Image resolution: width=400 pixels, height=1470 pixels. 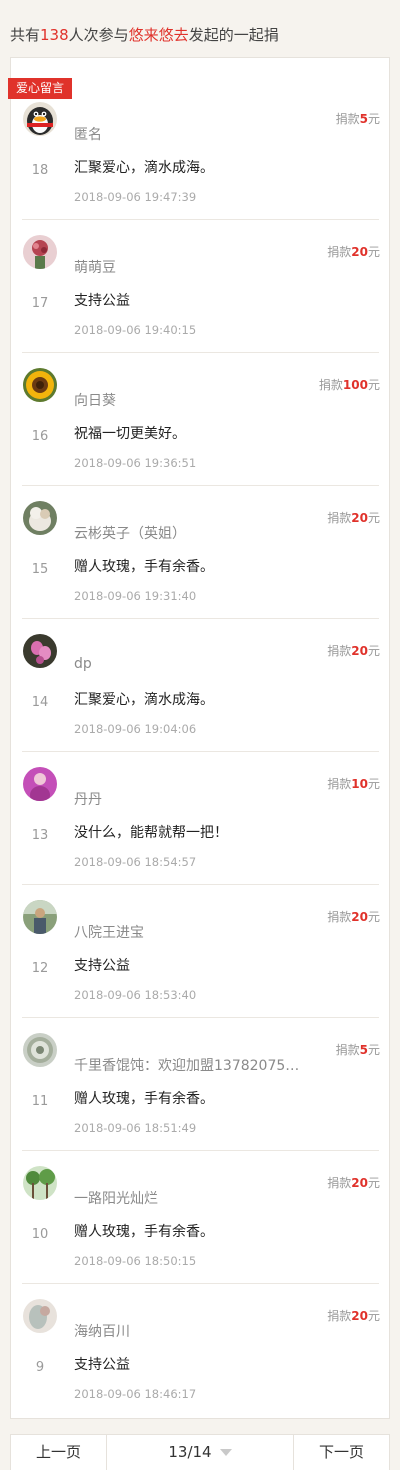 I want to click on message-time: 2018-09-06 18:50:15, so click(x=135, y=1261).